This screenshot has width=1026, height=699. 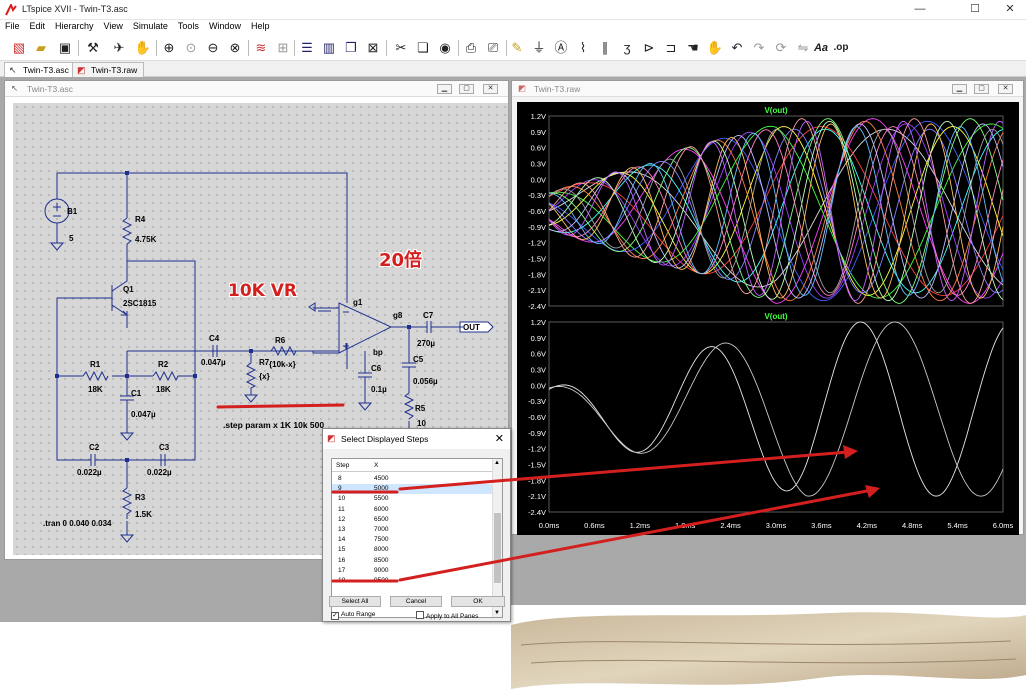 What do you see at coordinates (920, 10) in the screenshot?
I see `minimize-button: —` at bounding box center [920, 10].